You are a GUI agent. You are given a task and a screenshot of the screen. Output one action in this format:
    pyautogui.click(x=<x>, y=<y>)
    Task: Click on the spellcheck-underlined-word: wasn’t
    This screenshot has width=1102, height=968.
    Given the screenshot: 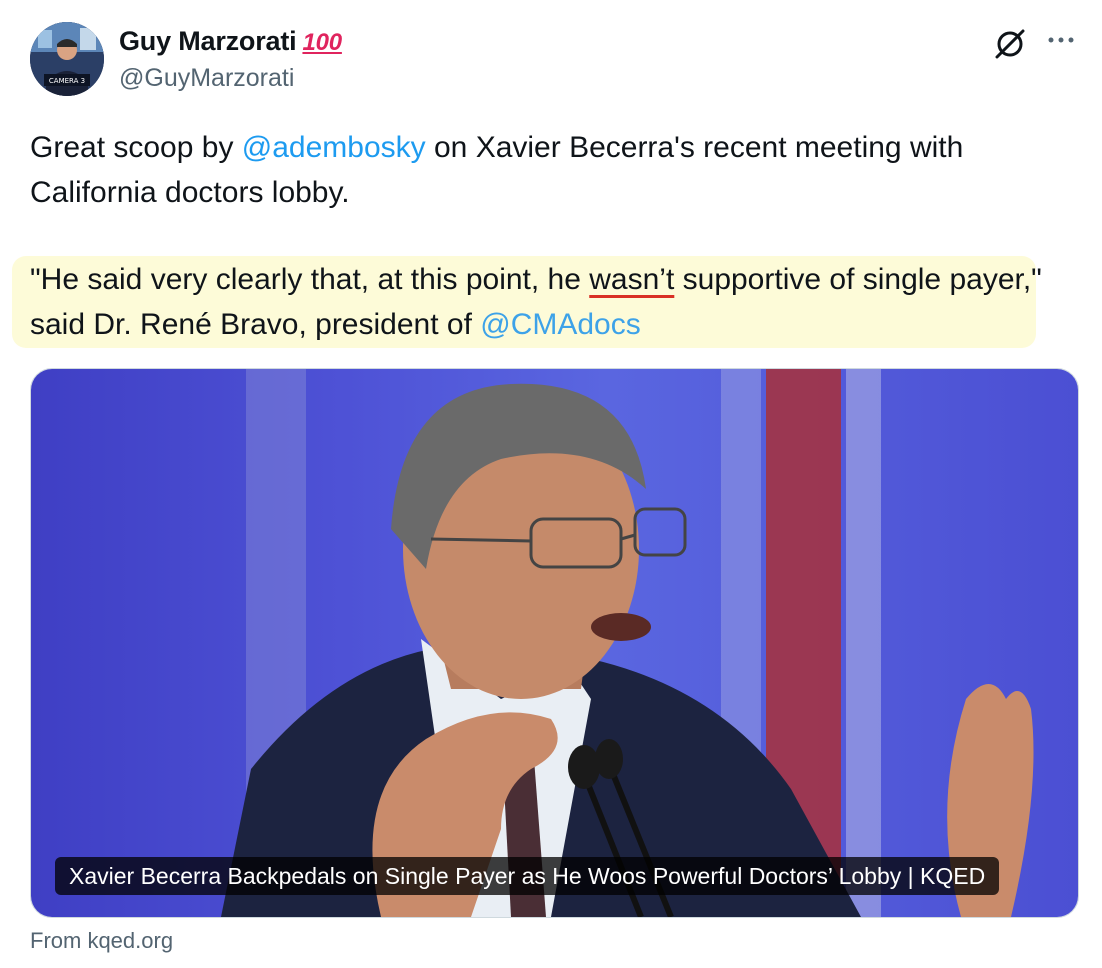 What is the action you would take?
    pyautogui.click(x=632, y=279)
    